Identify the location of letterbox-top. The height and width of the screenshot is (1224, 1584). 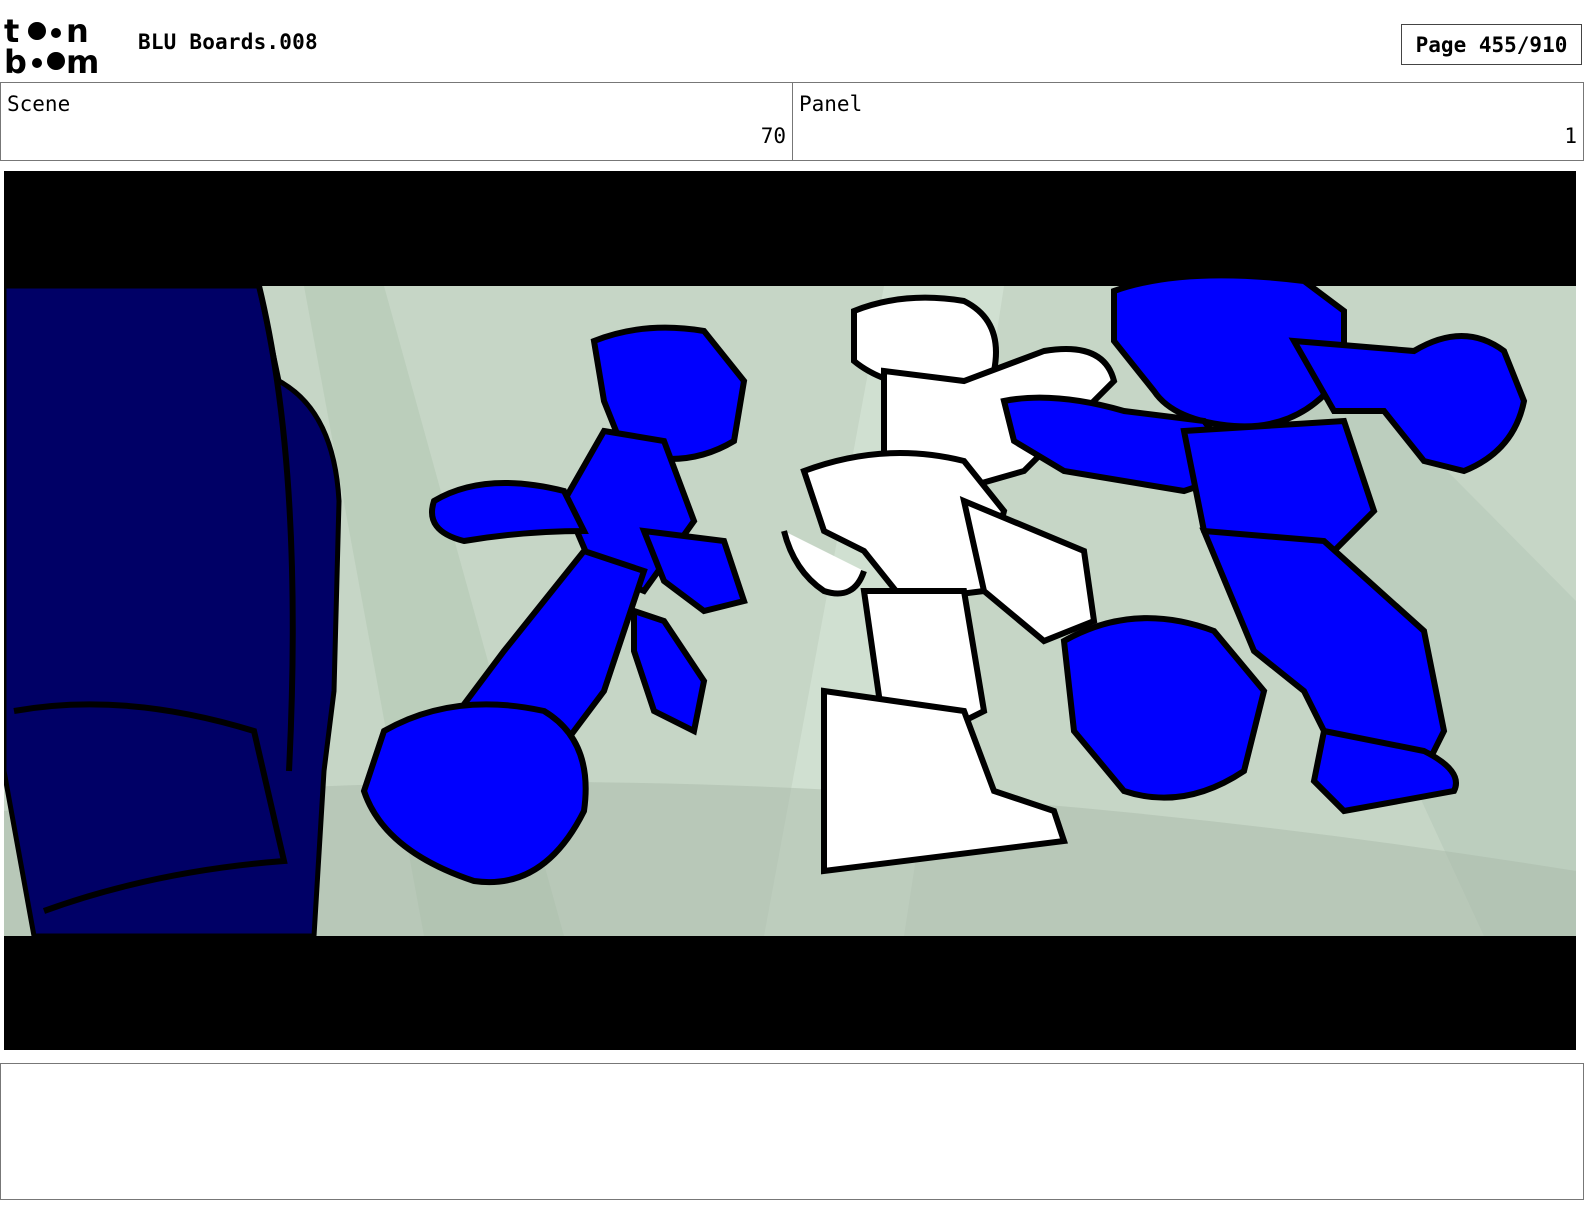
(790, 228).